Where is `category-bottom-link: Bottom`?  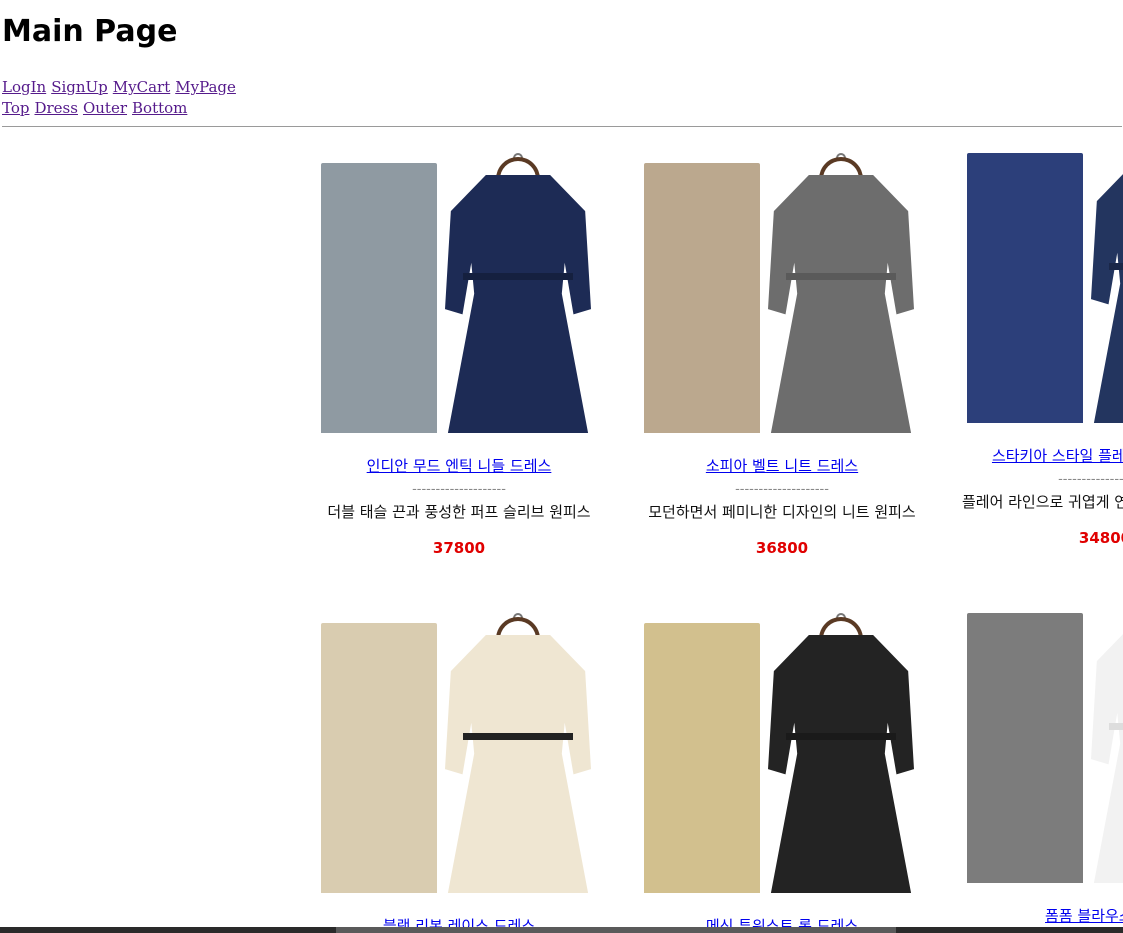
category-bottom-link: Bottom is located at coordinates (159, 108).